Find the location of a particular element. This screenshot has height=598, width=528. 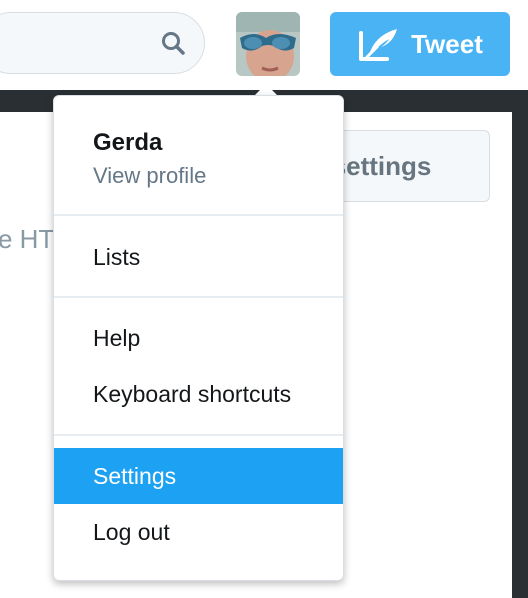

avatar is located at coordinates (268, 44).